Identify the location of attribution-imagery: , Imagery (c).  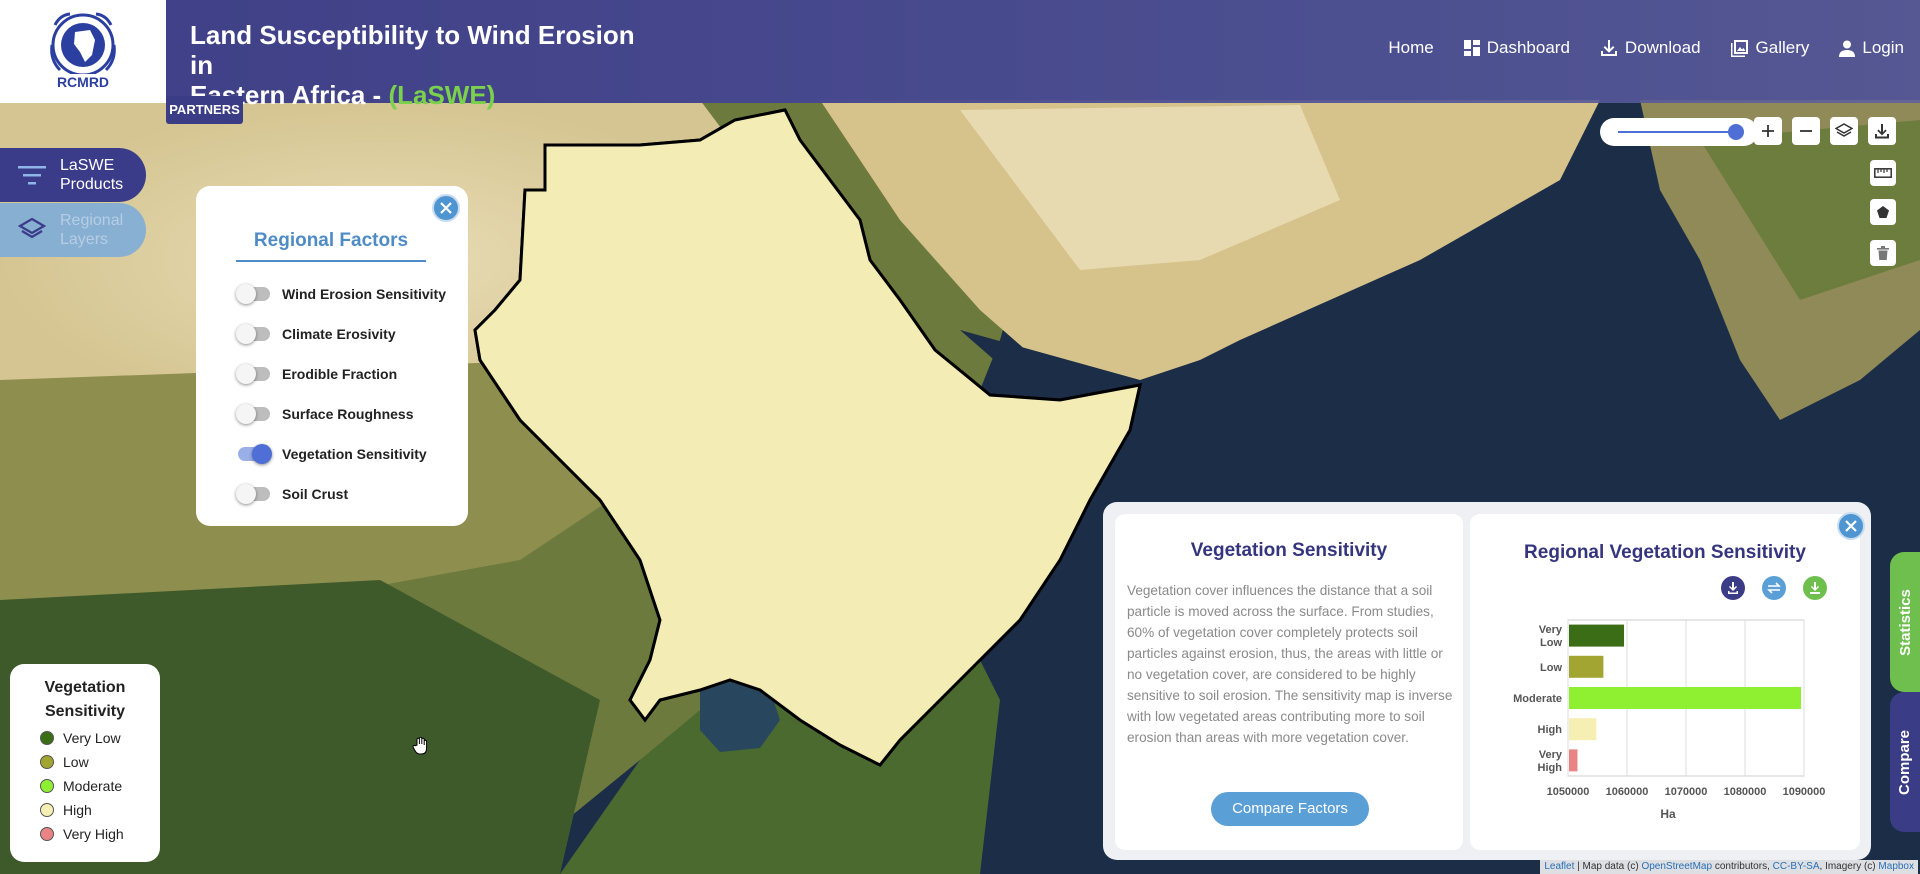
(1849, 866).